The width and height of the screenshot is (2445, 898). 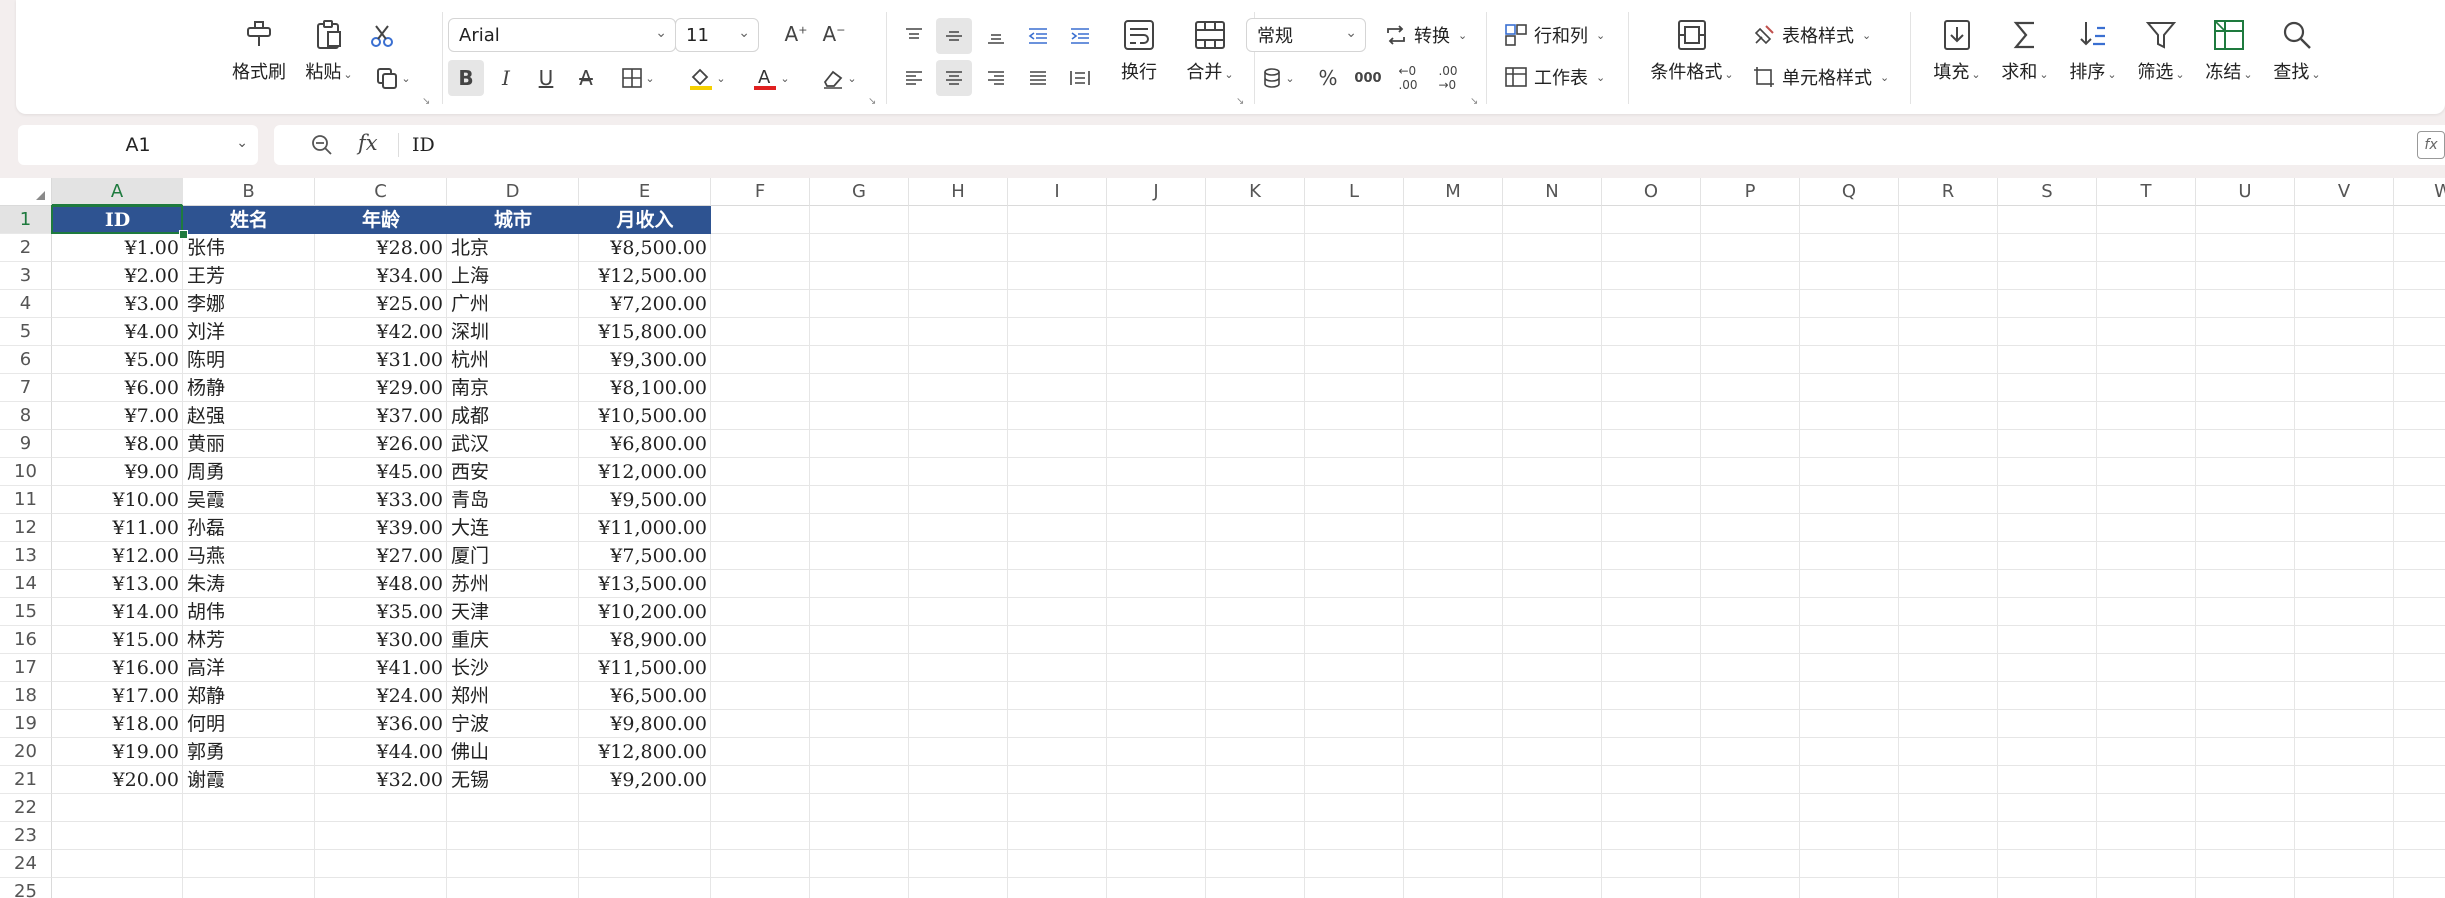 I want to click on table-cell: ¥9,800.00, so click(x=645, y=724).